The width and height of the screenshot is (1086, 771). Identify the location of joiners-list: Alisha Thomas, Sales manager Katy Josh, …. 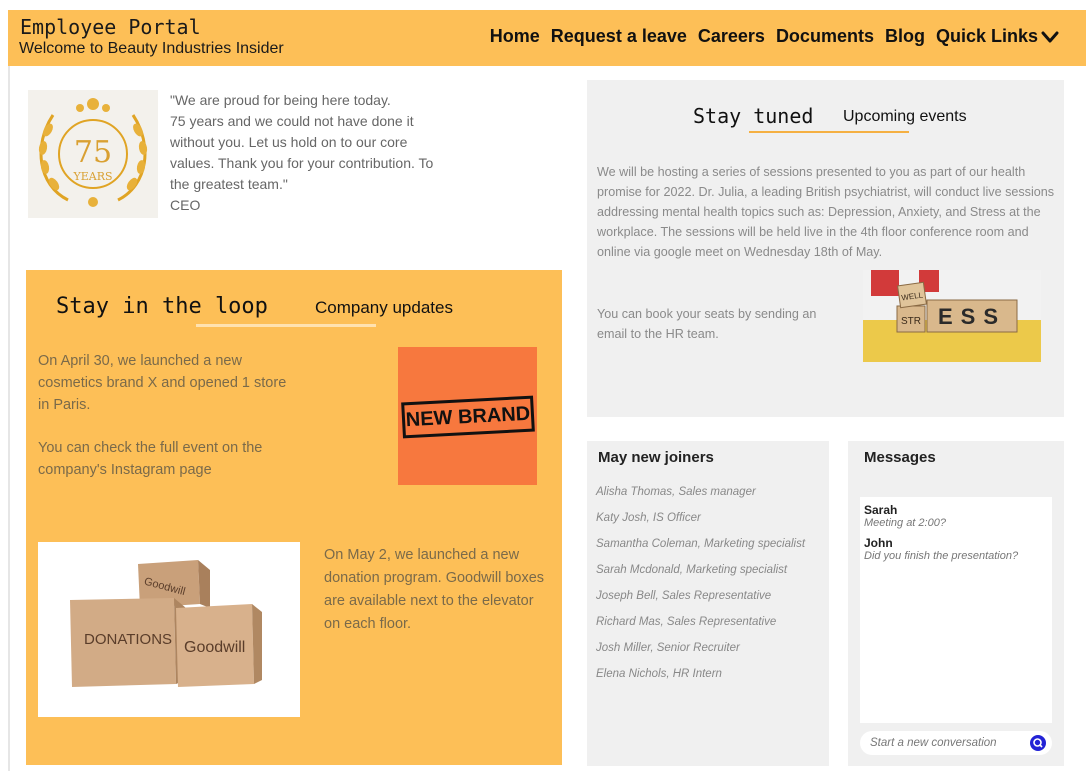
(709, 589).